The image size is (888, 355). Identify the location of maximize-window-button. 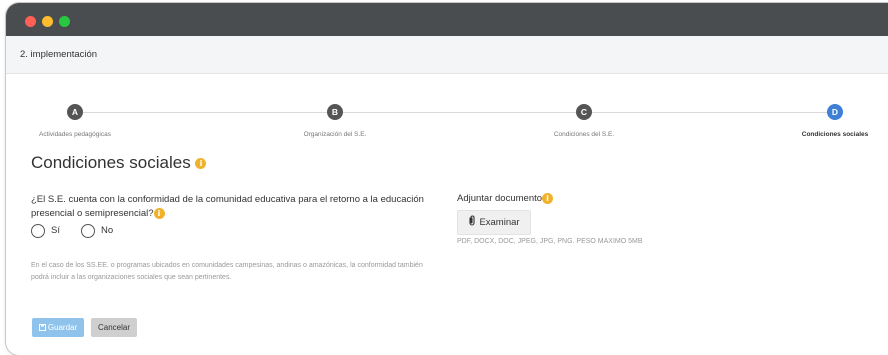
(64, 21).